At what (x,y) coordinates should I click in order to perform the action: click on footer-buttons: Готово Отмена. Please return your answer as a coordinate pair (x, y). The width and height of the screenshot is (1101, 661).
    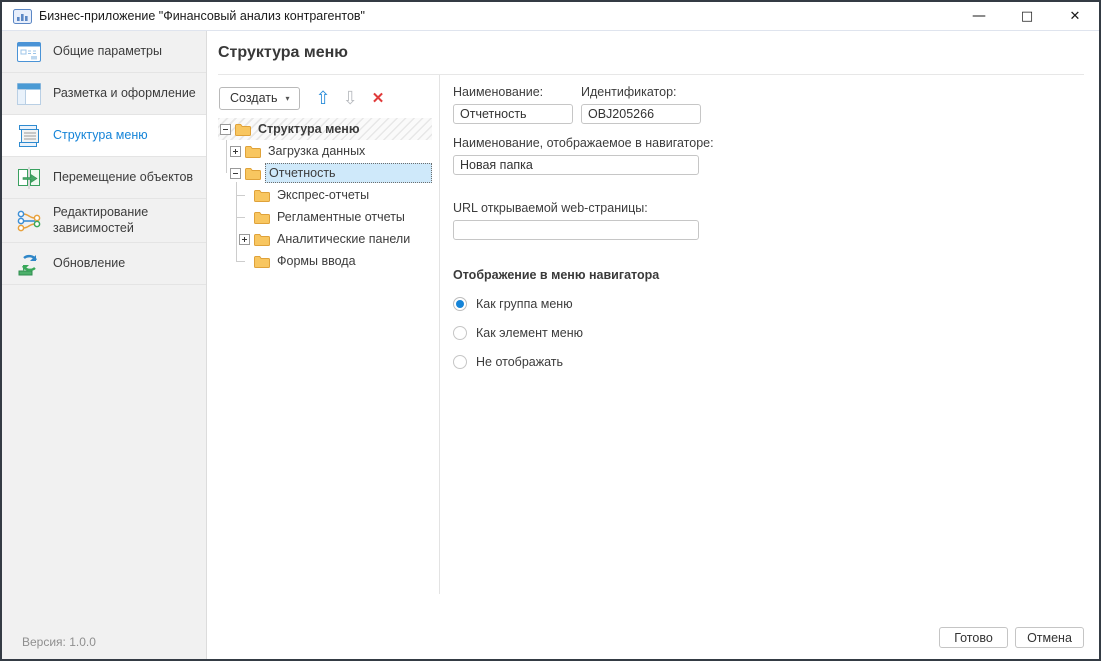
    Looking at the image, I should click on (1011, 637).